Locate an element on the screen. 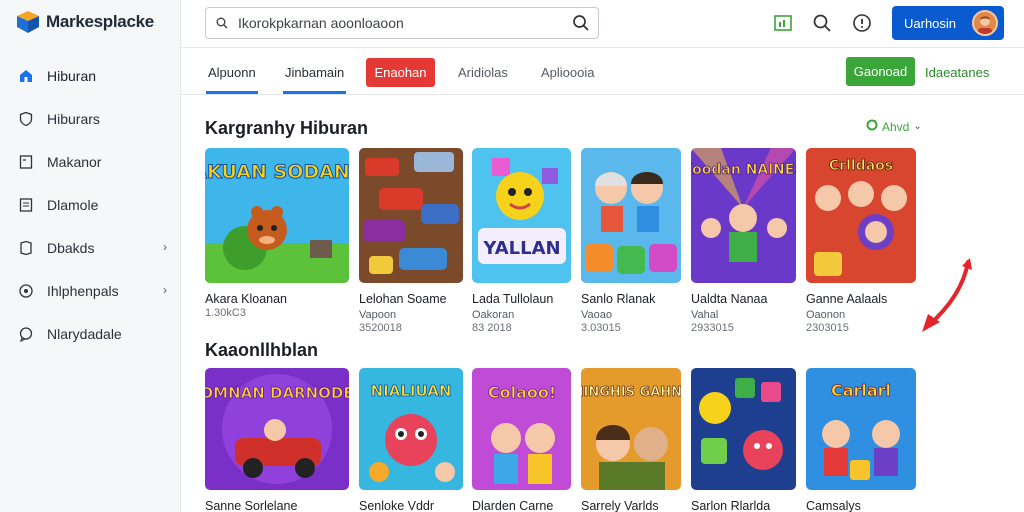 The image size is (1024, 512). red-arrow-icon is located at coordinates (947, 296).